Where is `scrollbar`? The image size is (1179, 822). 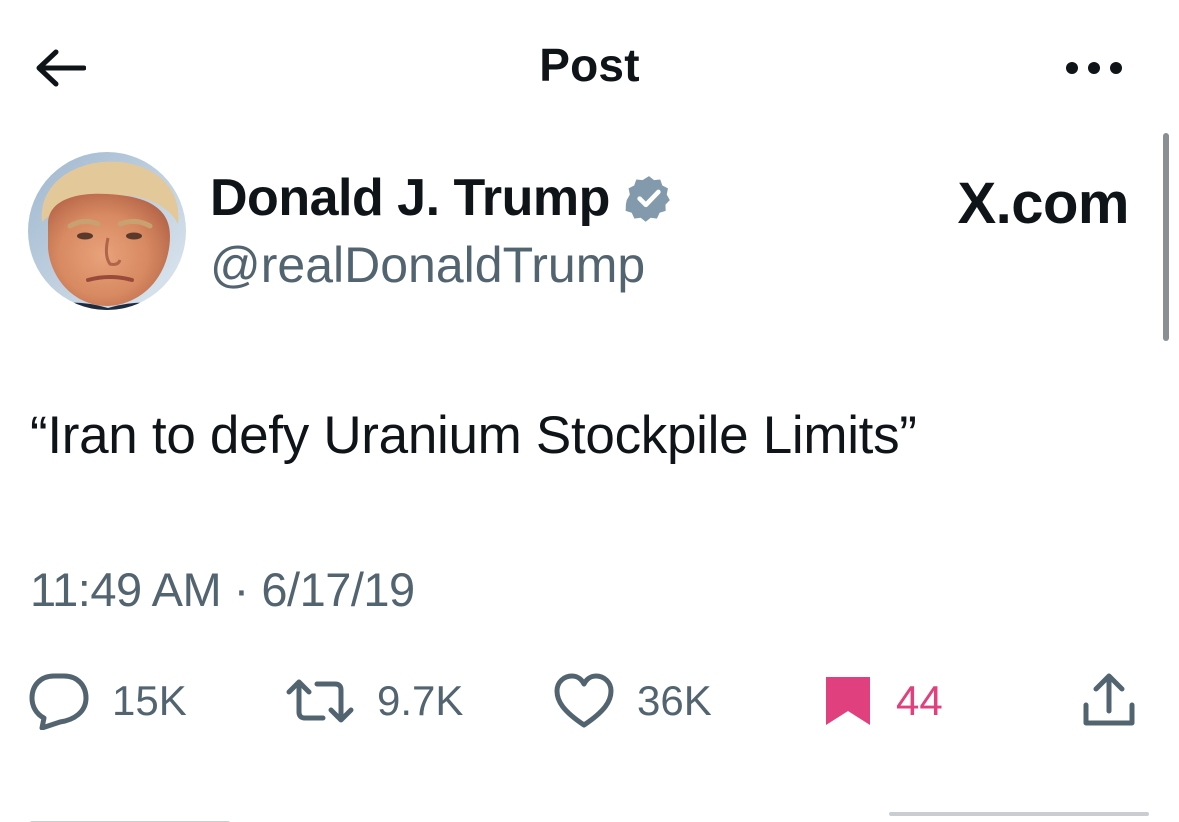 scrollbar is located at coordinates (1166, 237).